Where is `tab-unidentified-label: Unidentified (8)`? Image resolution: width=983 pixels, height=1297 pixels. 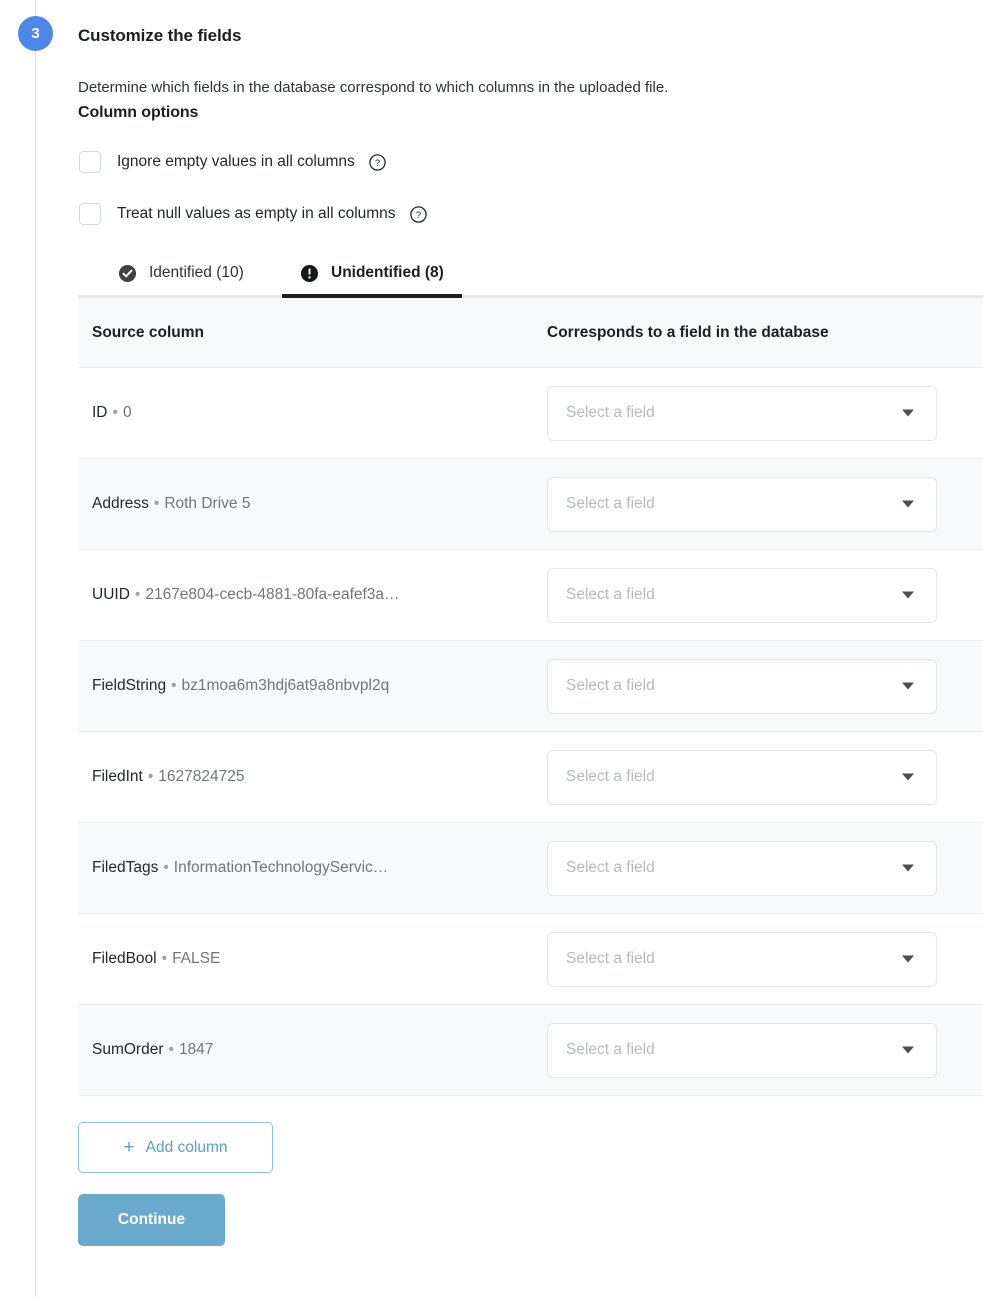 tab-unidentified-label: Unidentified (8) is located at coordinates (387, 273).